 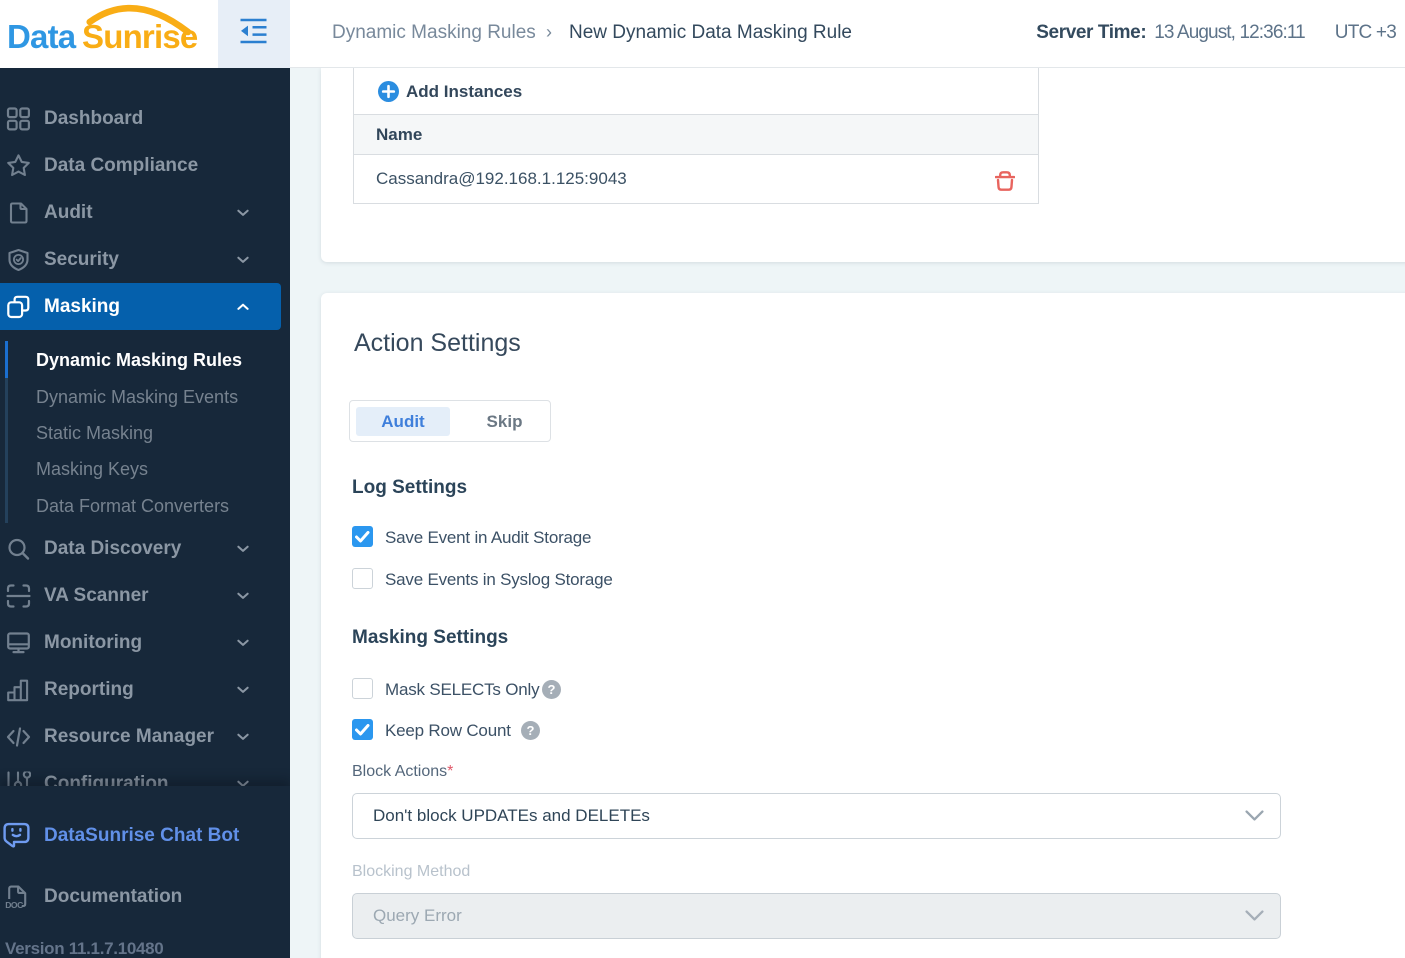 What do you see at coordinates (14, 905) in the screenshot?
I see `svg-text: DOC` at bounding box center [14, 905].